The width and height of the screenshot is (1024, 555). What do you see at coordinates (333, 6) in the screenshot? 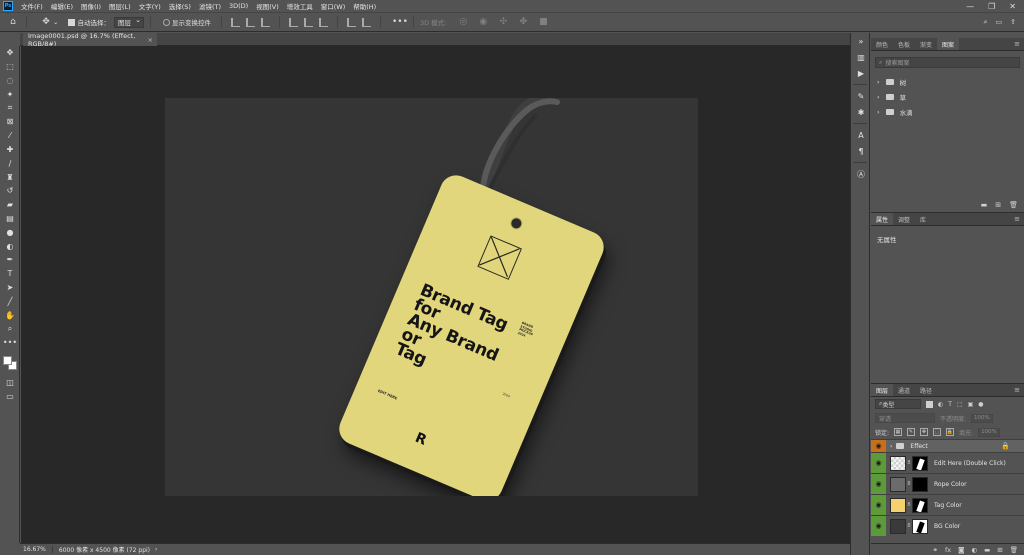
I see `menu-window: 窗口(W)` at bounding box center [333, 6].